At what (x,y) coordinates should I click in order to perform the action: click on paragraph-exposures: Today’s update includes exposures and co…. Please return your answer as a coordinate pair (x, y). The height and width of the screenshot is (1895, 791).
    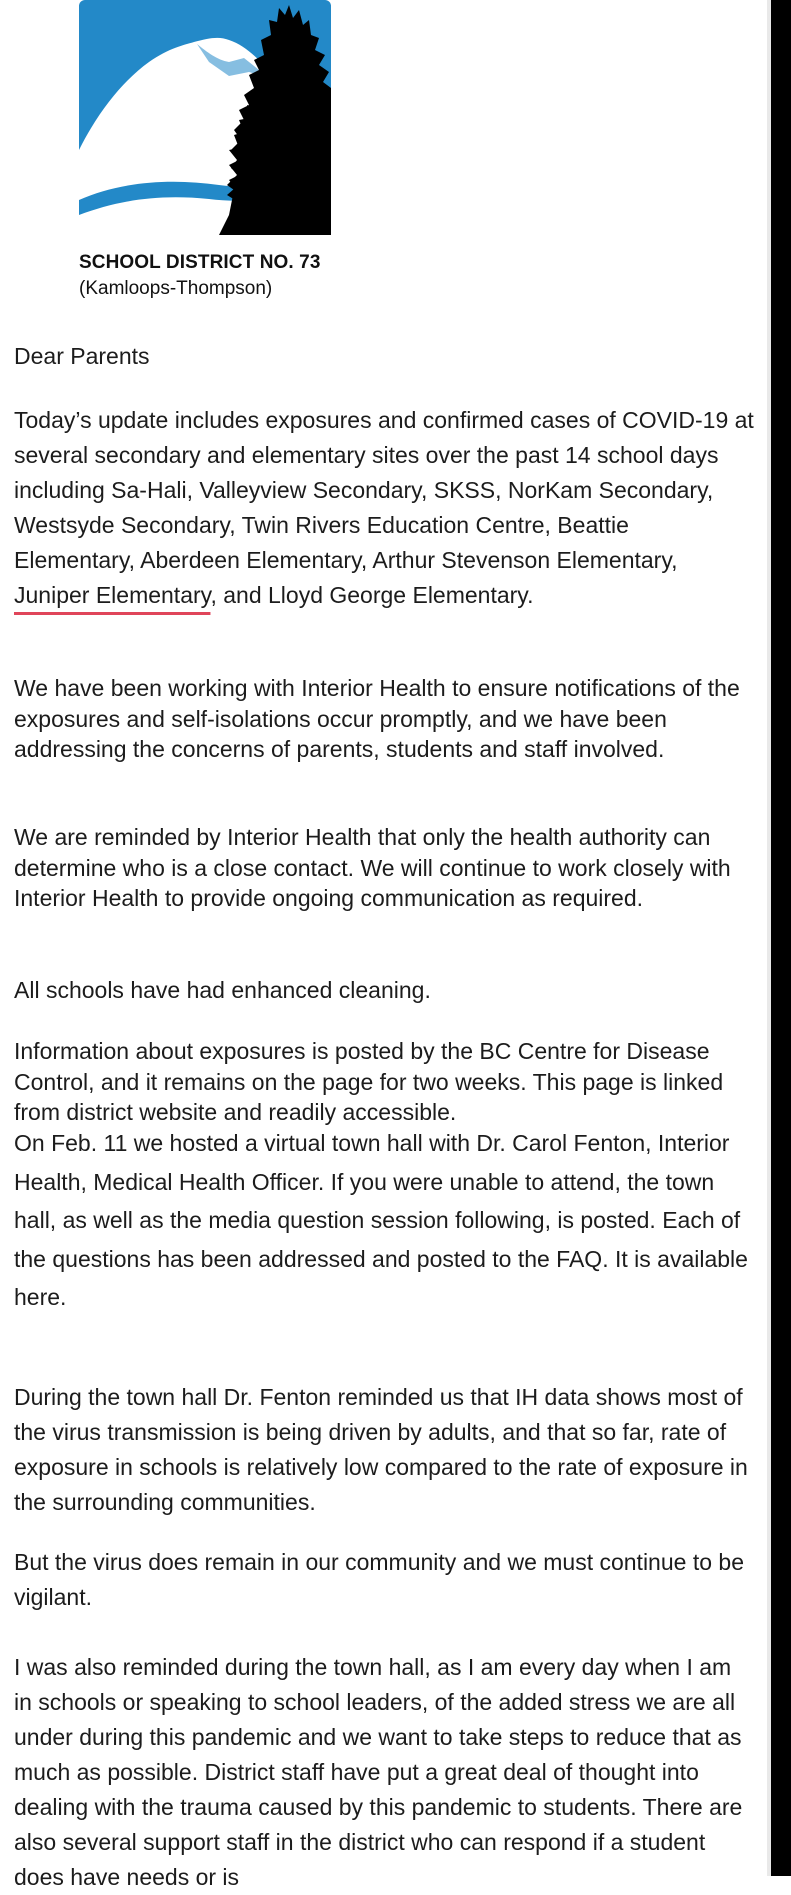
    Looking at the image, I should click on (384, 508).